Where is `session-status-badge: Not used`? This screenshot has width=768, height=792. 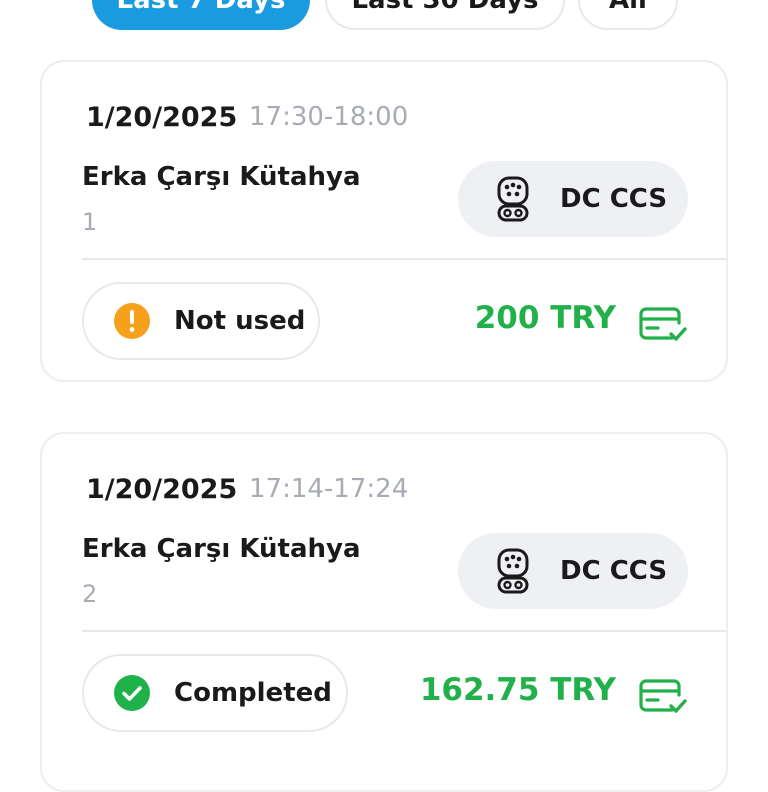
session-status-badge: Not used is located at coordinates (201, 321).